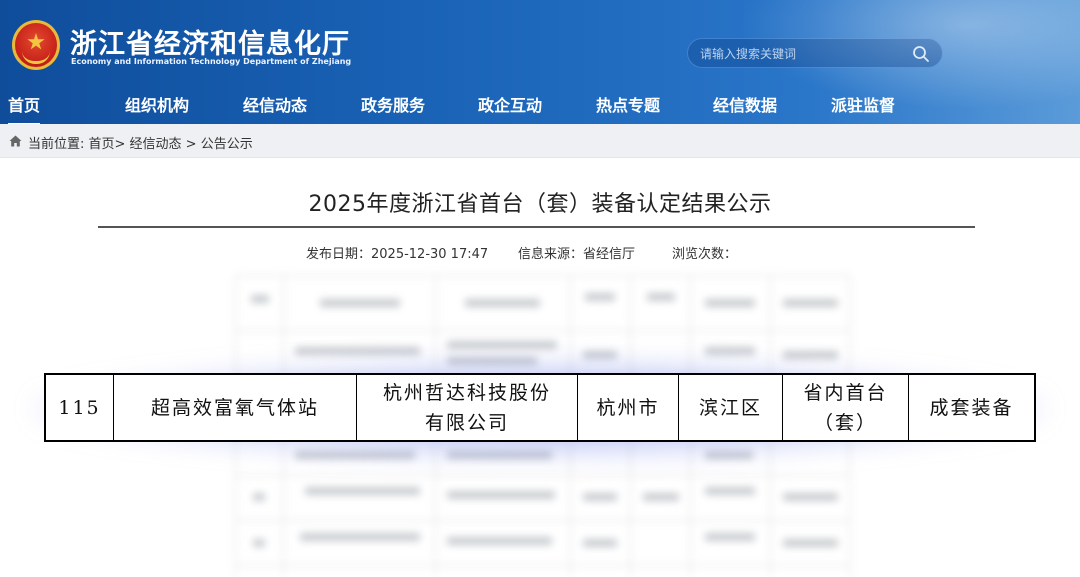 The width and height of the screenshot is (1080, 577). I want to click on national-emblem-icon, so click(36, 45).